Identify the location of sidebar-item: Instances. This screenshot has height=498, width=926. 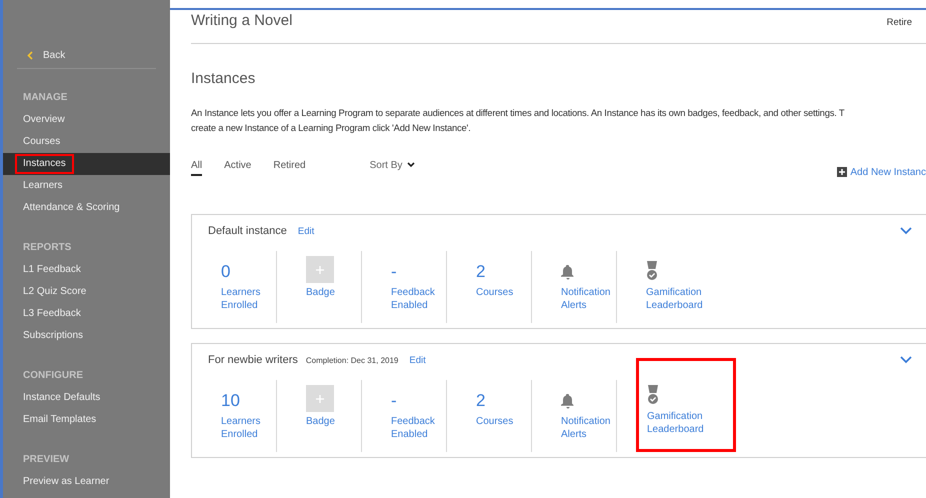
(44, 164).